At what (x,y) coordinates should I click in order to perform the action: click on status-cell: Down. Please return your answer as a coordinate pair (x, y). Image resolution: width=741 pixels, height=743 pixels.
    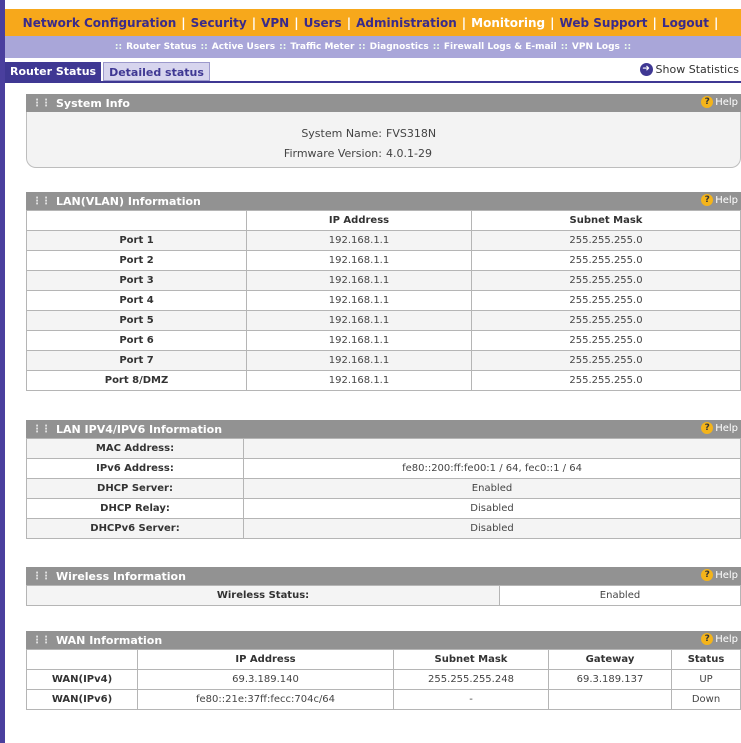
    Looking at the image, I should click on (706, 699).